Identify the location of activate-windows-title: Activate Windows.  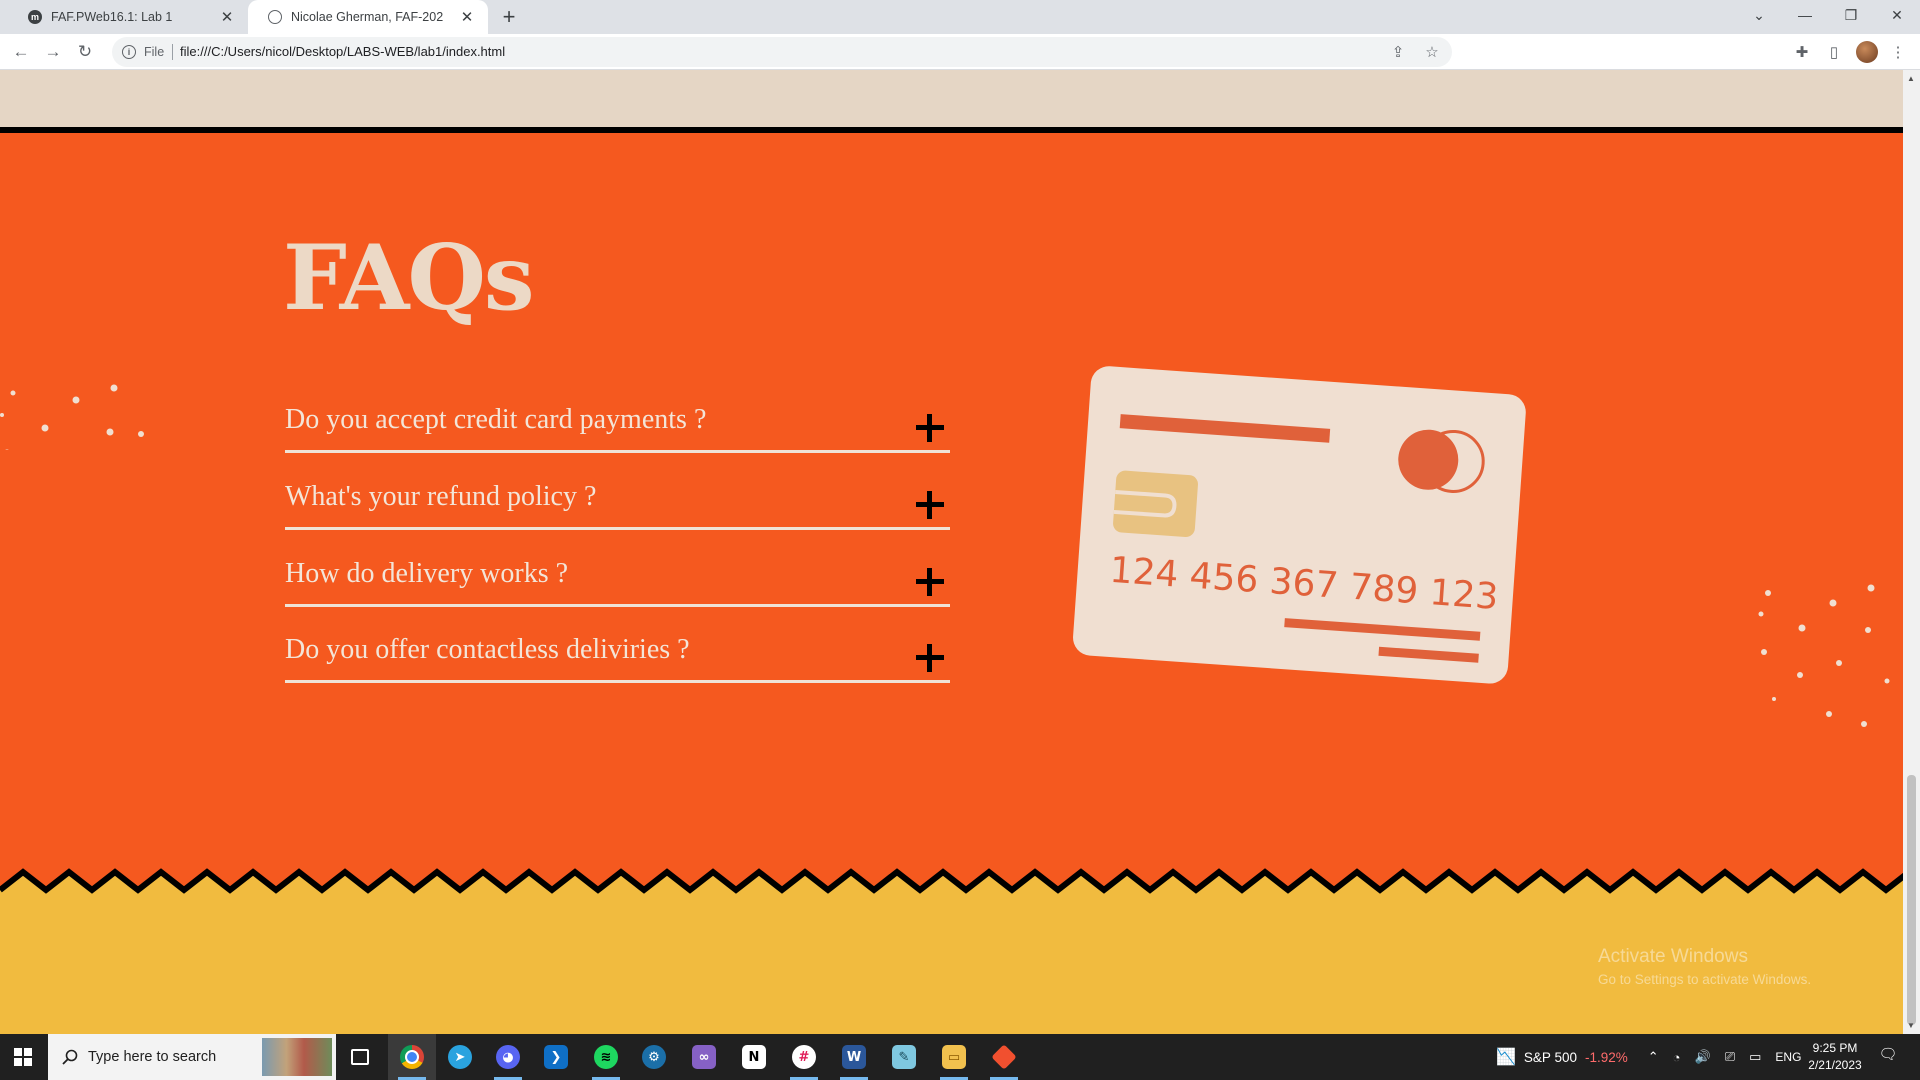
(1673, 956).